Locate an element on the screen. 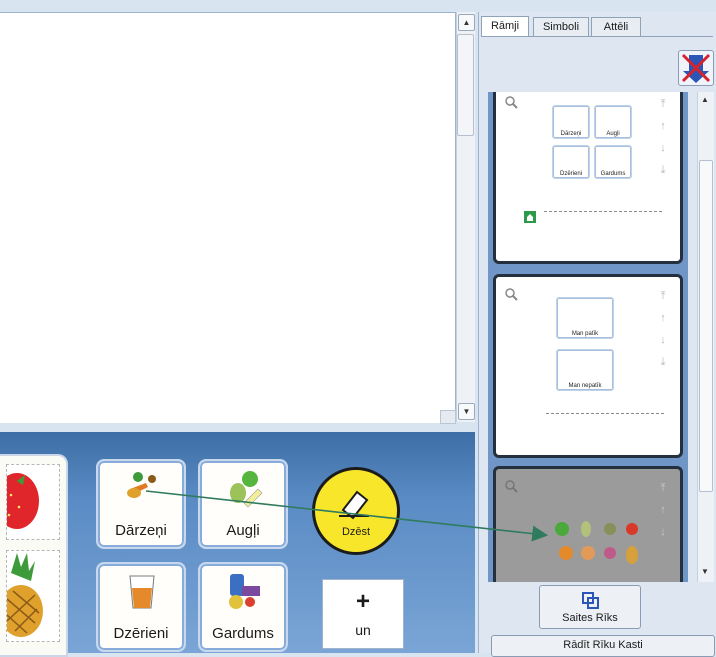  link-tool-label: Saites Rīks is located at coordinates (590, 618).